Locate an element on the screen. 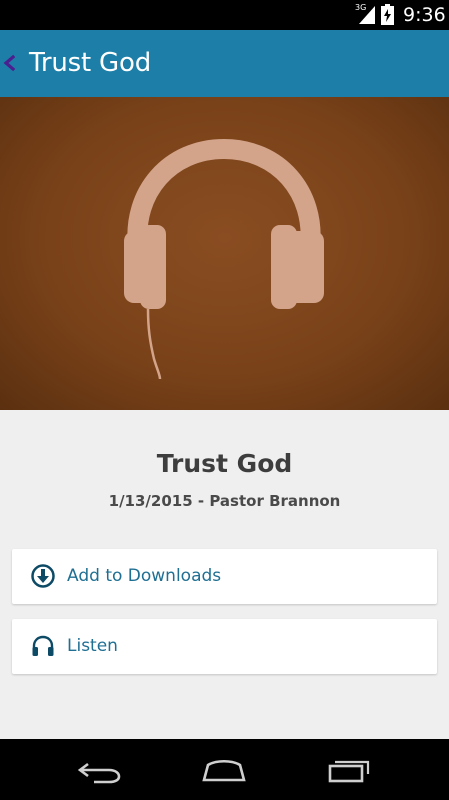 This screenshot has height=800, width=449. add-to-downloads-label: Add to Downloads is located at coordinates (144, 576).